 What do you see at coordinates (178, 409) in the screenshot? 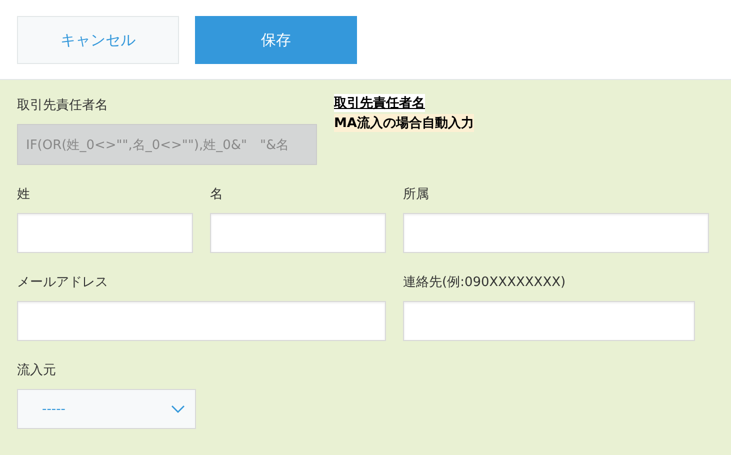
I see `chevron-down-icon` at bounding box center [178, 409].